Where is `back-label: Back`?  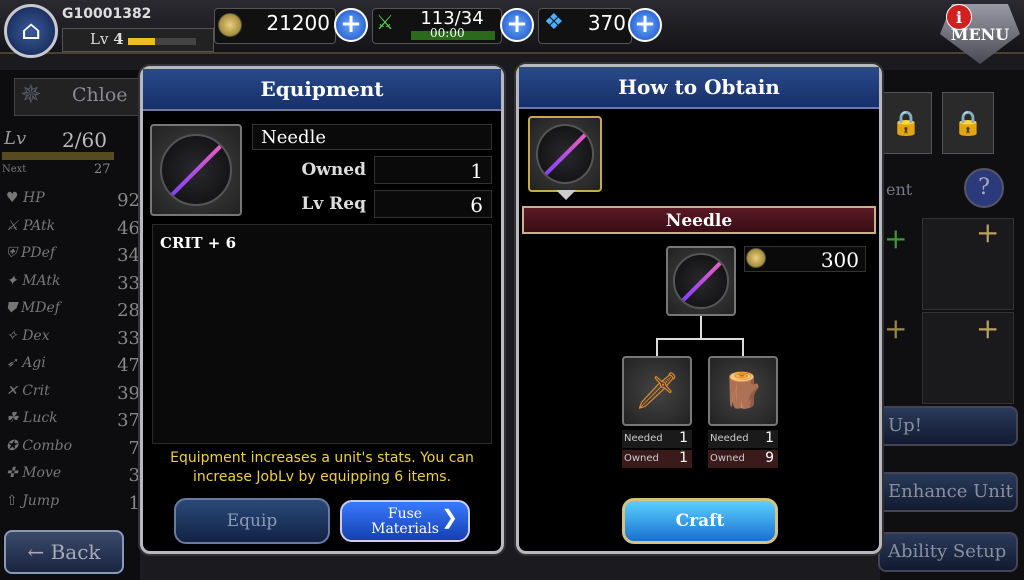 back-label: Back is located at coordinates (75, 552).